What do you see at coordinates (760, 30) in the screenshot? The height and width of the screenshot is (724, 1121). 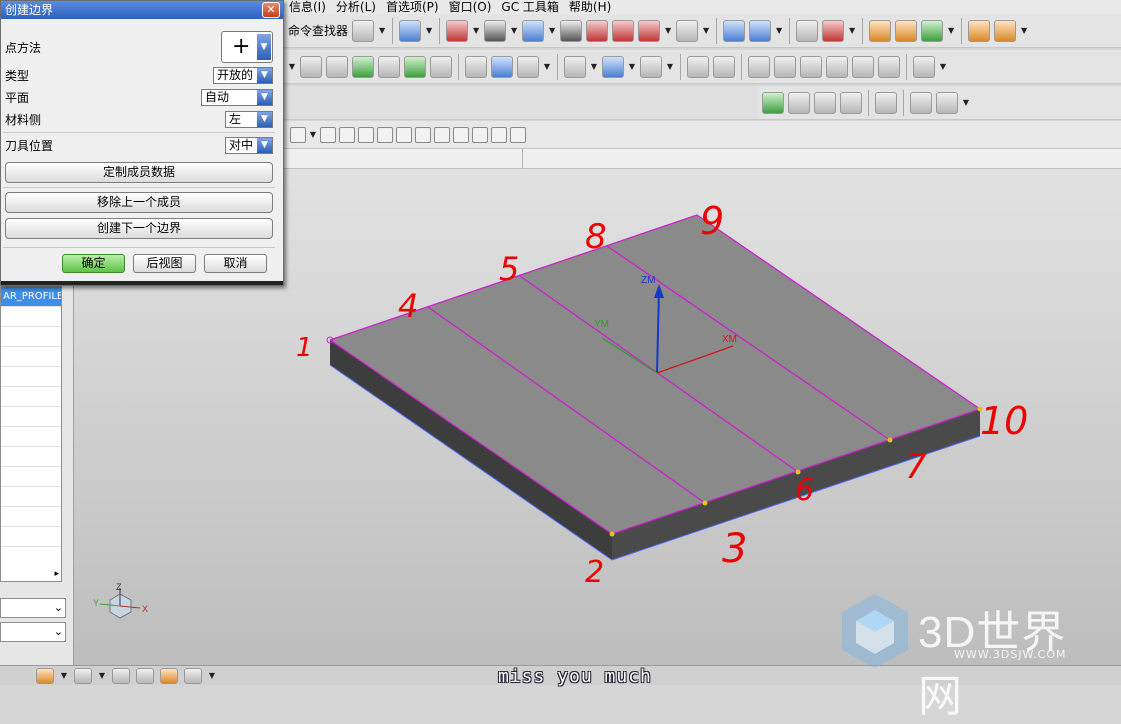 I see `orient-icon` at bounding box center [760, 30].